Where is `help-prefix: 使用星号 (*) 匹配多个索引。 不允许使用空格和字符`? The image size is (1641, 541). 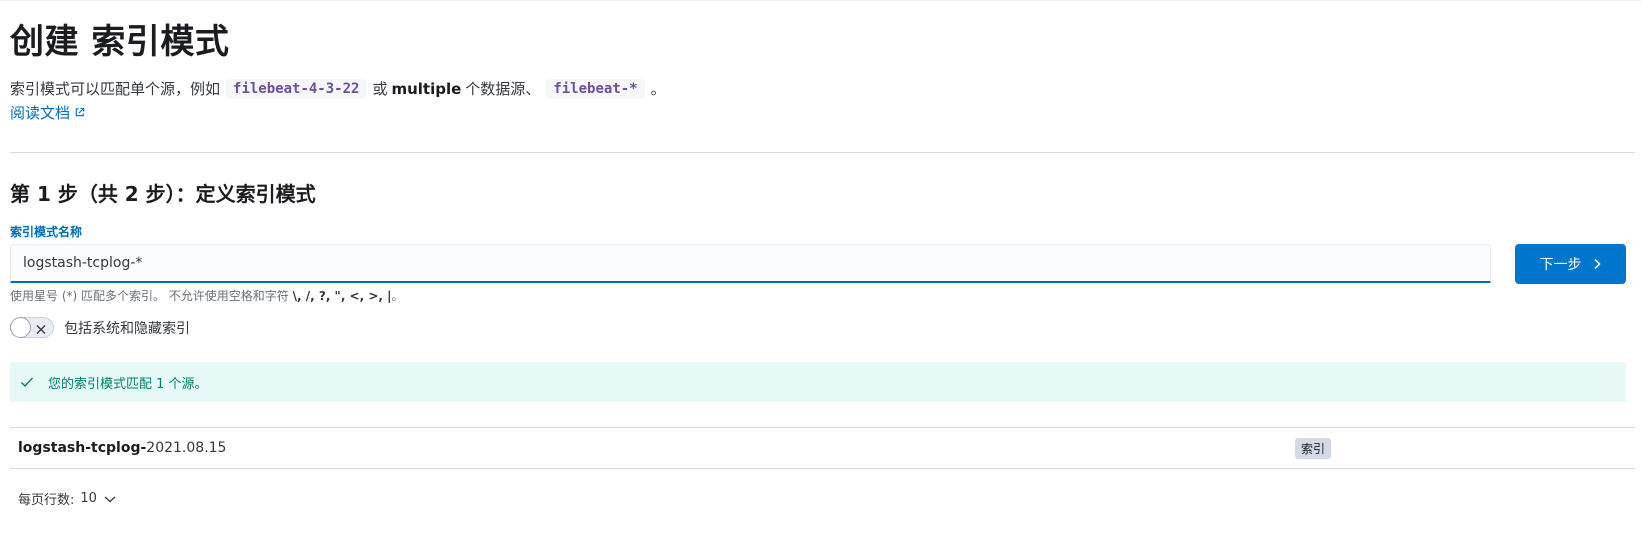 help-prefix: 使用星号 (*) 匹配多个索引。 不允许使用空格和字符 is located at coordinates (151, 296).